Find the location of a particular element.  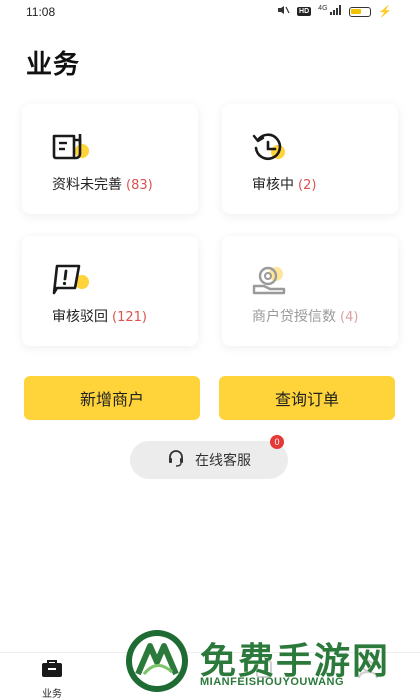

page-title: 业务 is located at coordinates (53, 65).